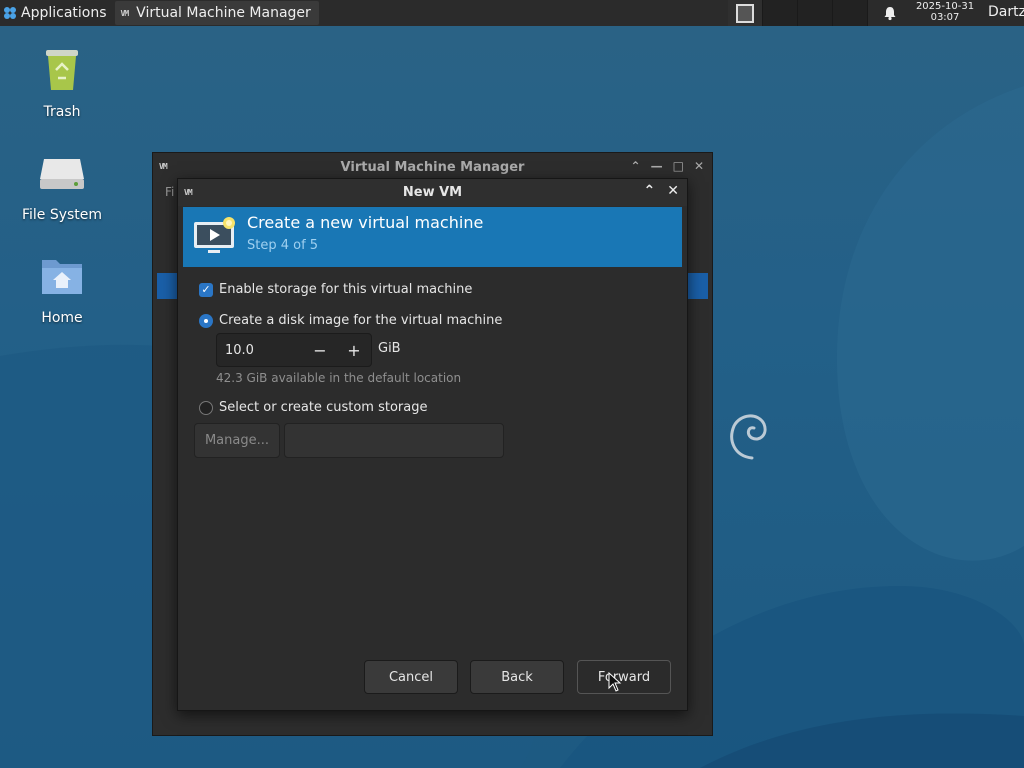 This screenshot has width=1024, height=768. I want to click on mouse-cursor-icon, so click(615, 682).